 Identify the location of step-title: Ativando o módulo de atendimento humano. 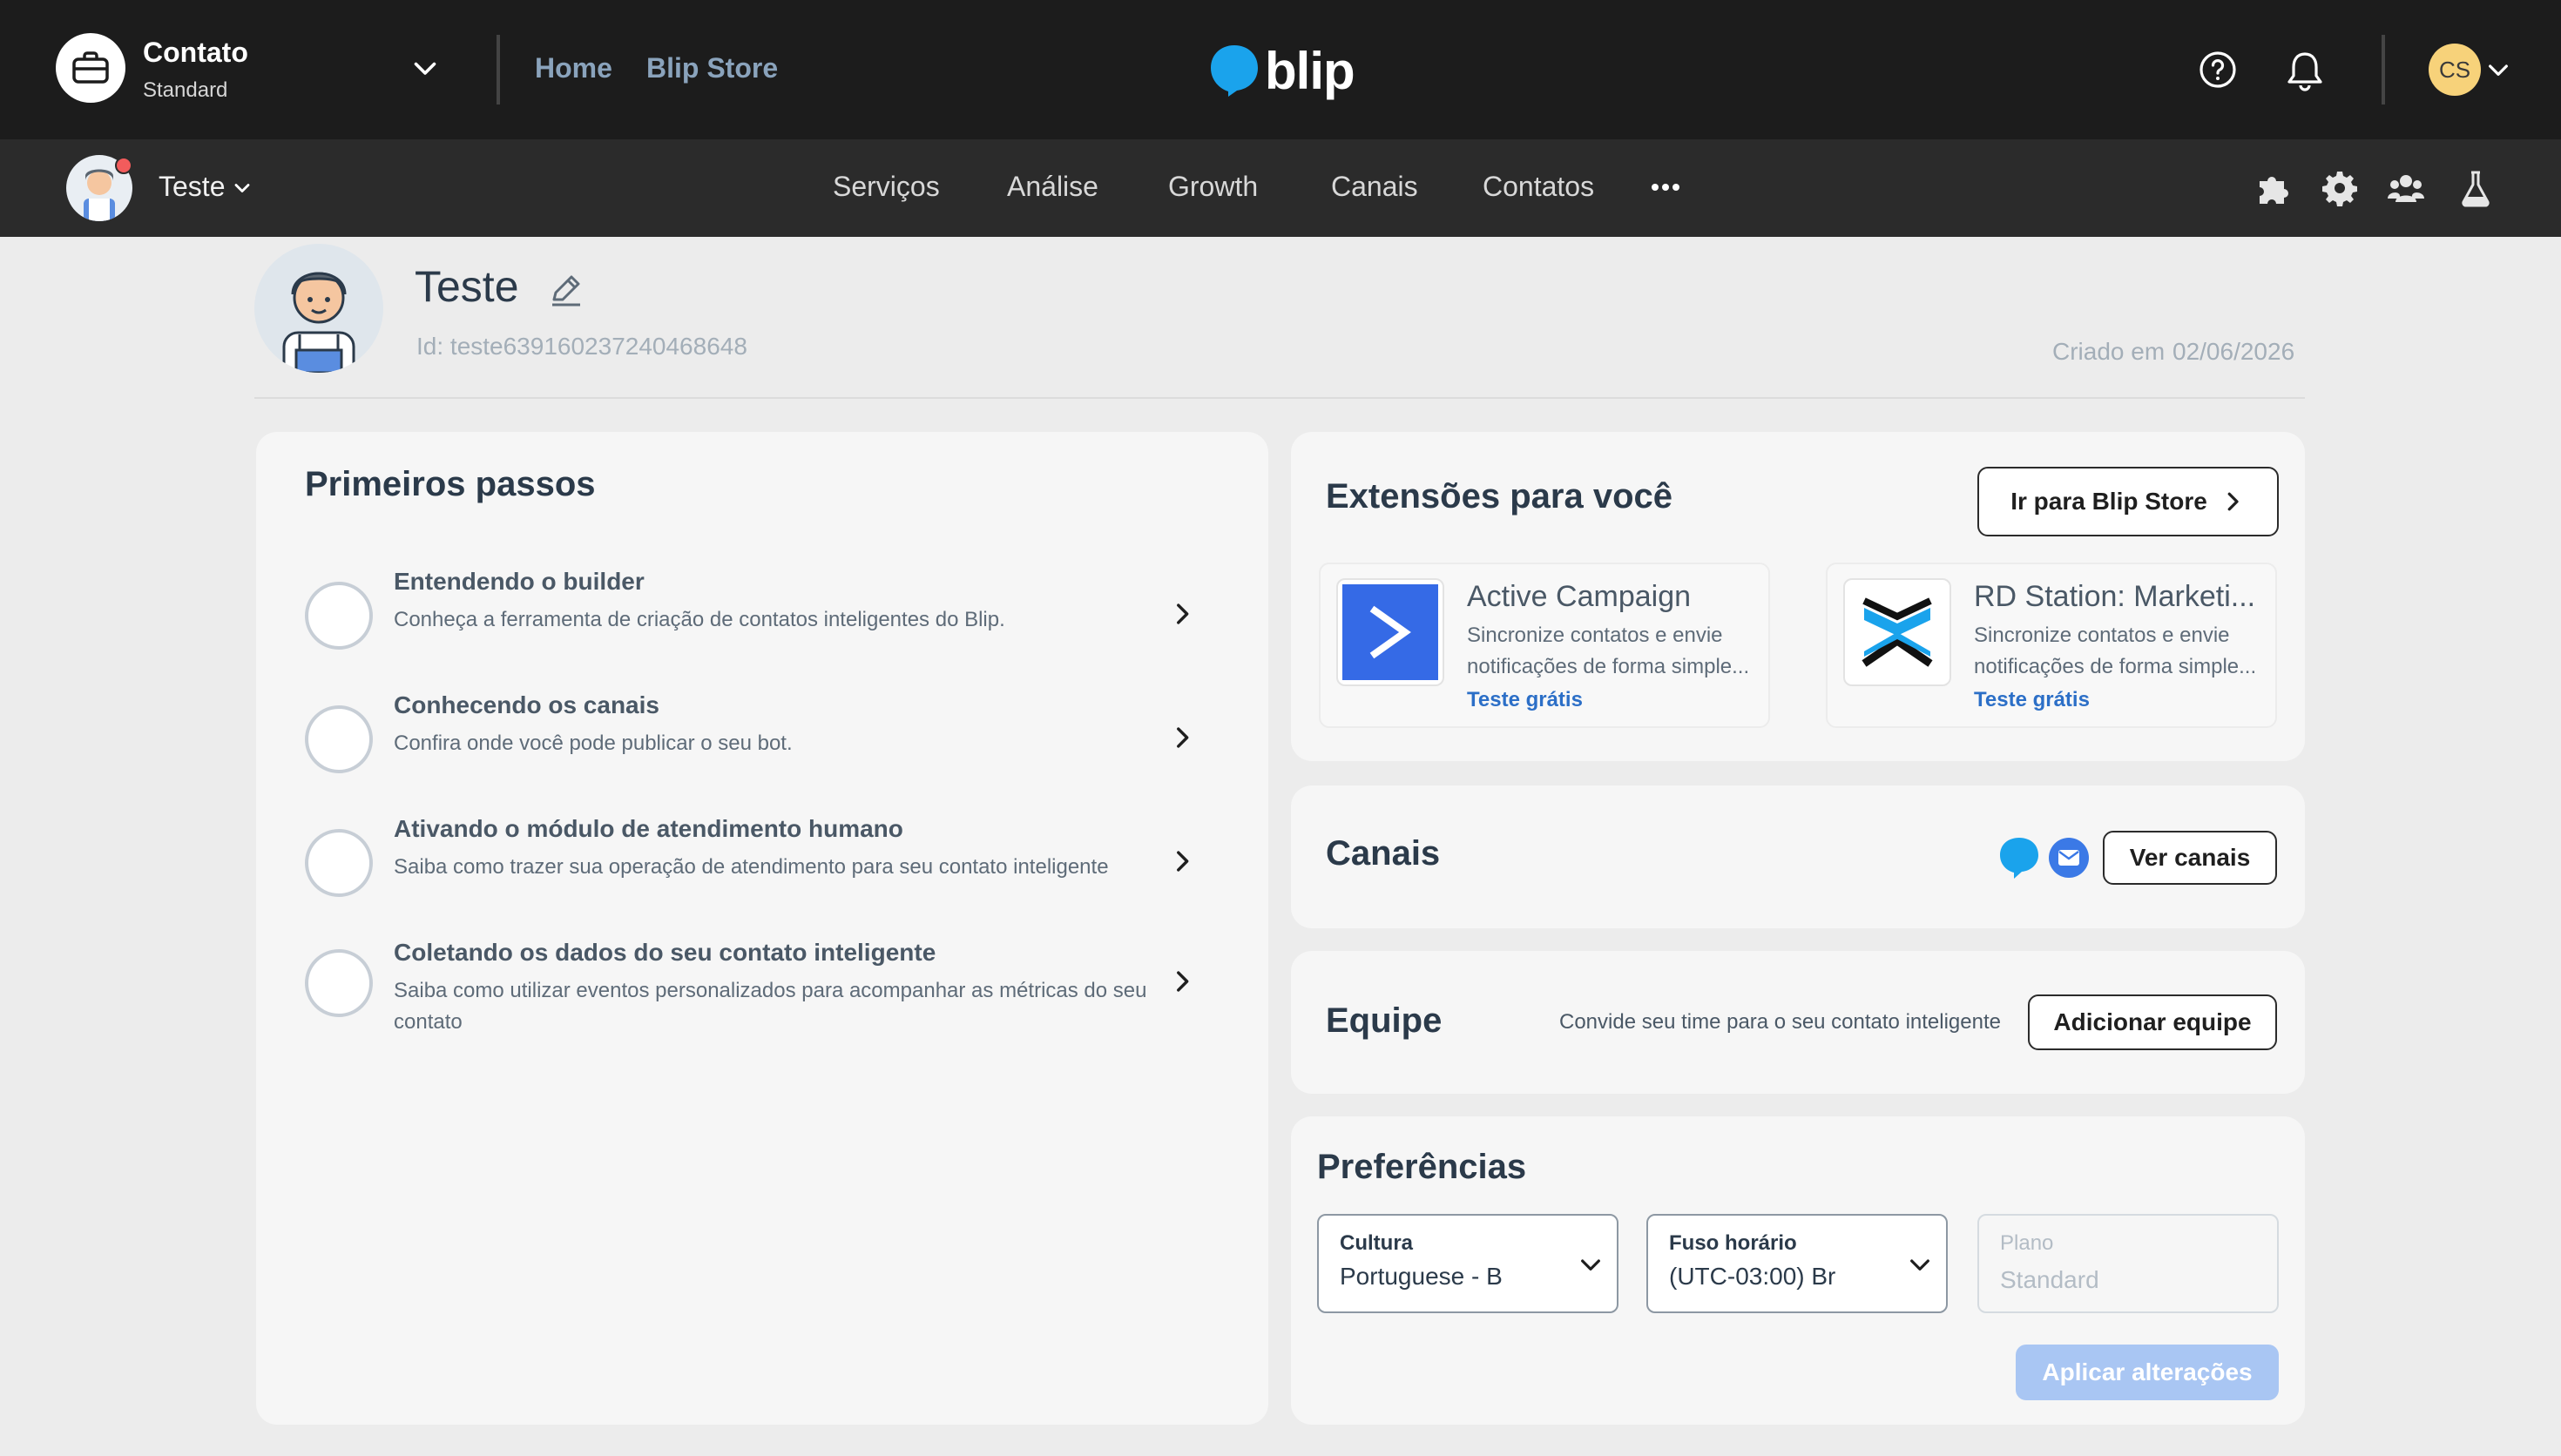
(648, 828).